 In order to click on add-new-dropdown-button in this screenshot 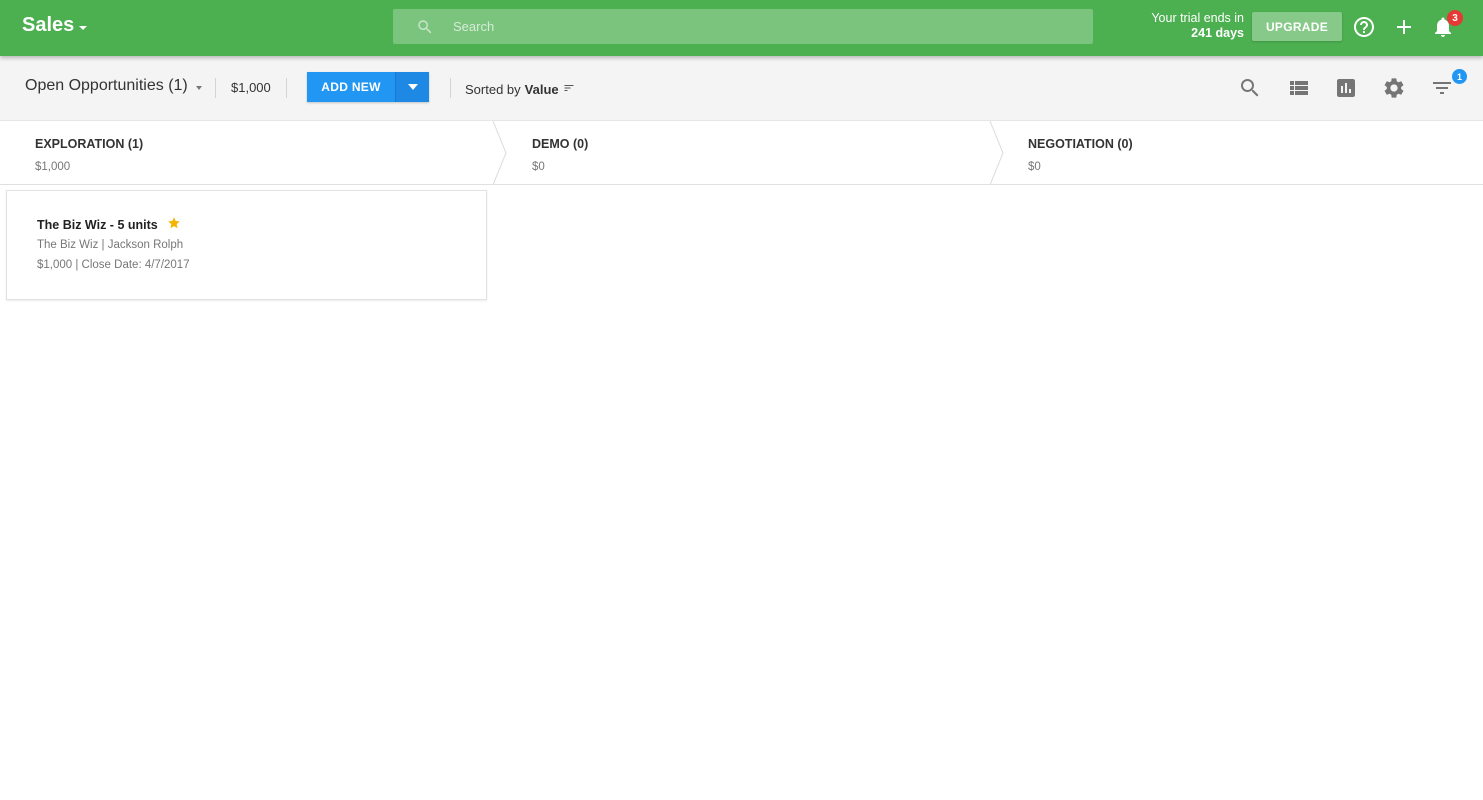, I will do `click(412, 87)`.